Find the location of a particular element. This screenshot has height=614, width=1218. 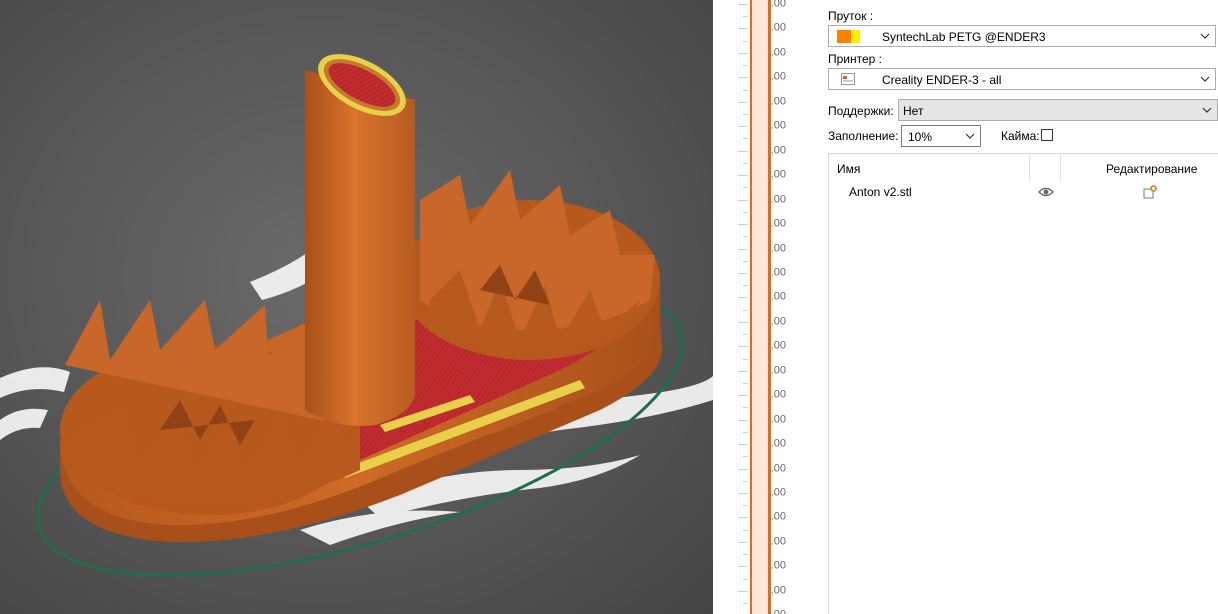

supports-select-value: Нет is located at coordinates (913, 111).